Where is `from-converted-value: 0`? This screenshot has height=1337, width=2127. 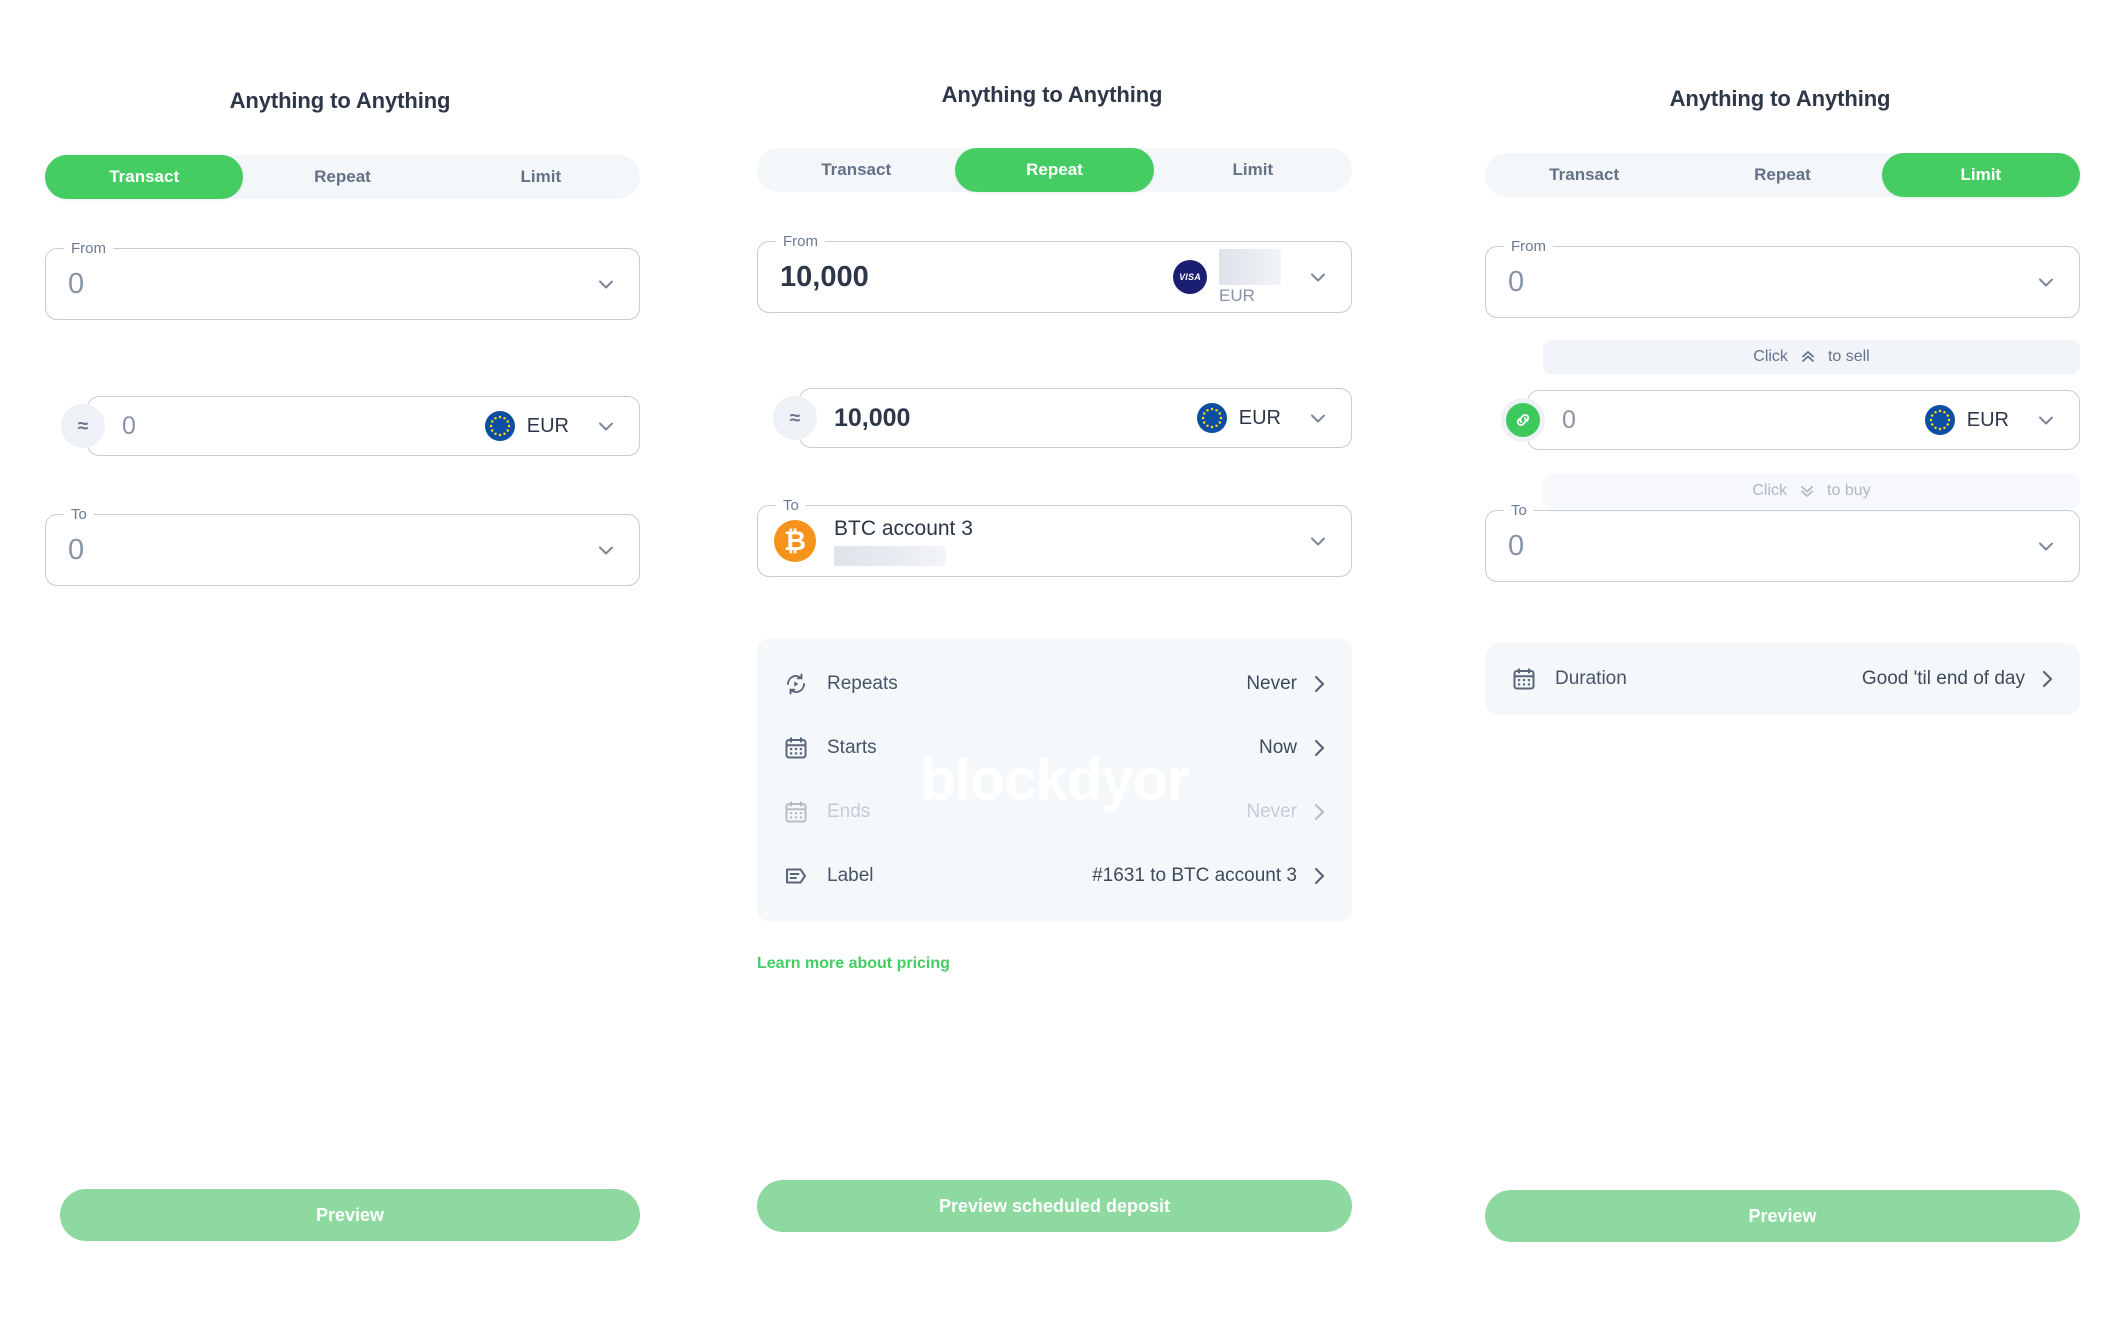
from-converted-value: 0 is located at coordinates (129, 425).